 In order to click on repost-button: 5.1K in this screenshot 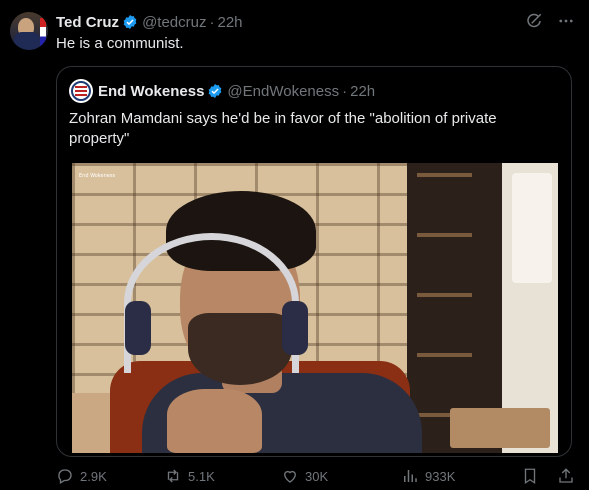, I will do `click(222, 476)`.